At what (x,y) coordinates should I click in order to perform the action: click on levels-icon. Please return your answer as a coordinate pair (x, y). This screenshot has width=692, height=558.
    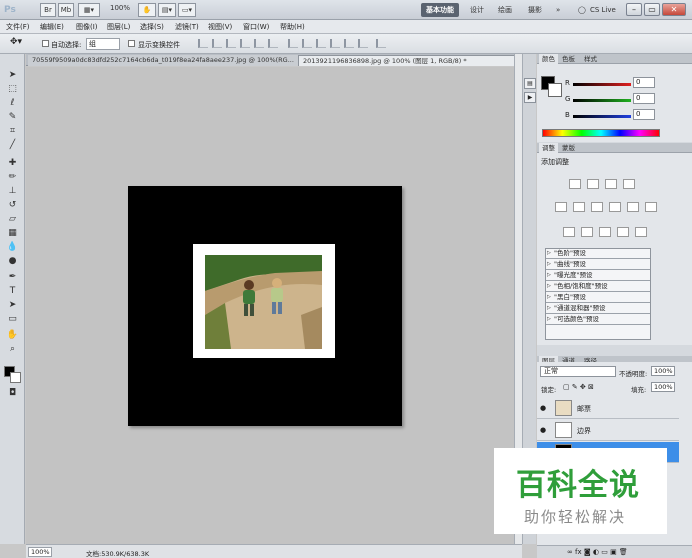
    Looking at the image, I should click on (593, 184).